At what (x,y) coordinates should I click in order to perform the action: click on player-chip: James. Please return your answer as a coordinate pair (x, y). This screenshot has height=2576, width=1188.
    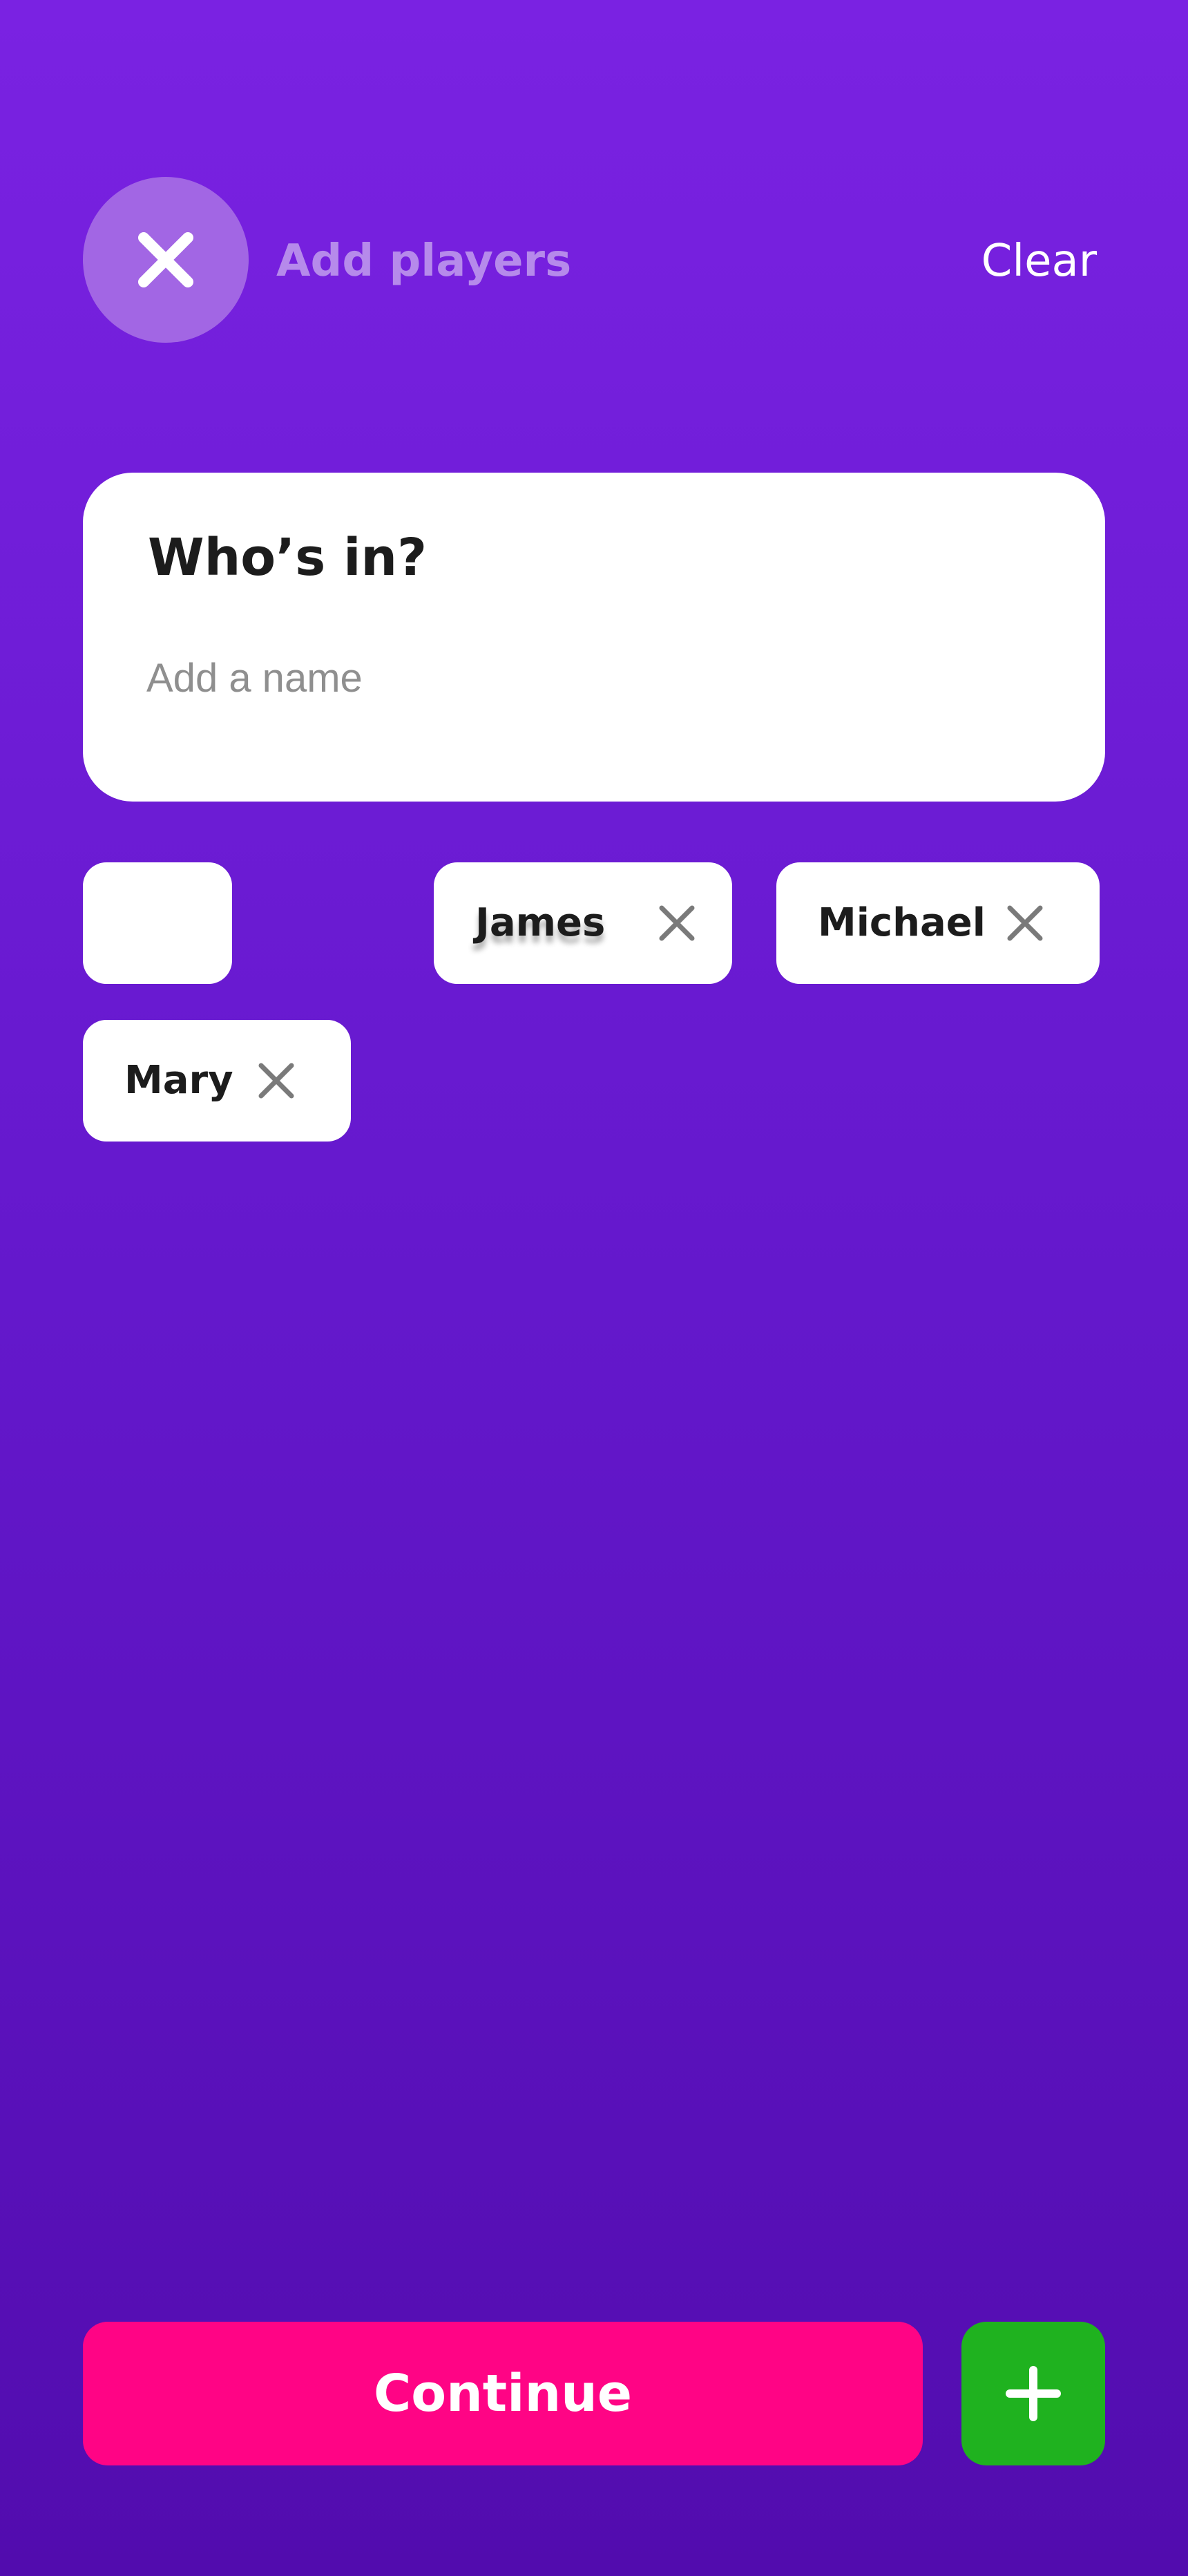
    Looking at the image, I should click on (583, 923).